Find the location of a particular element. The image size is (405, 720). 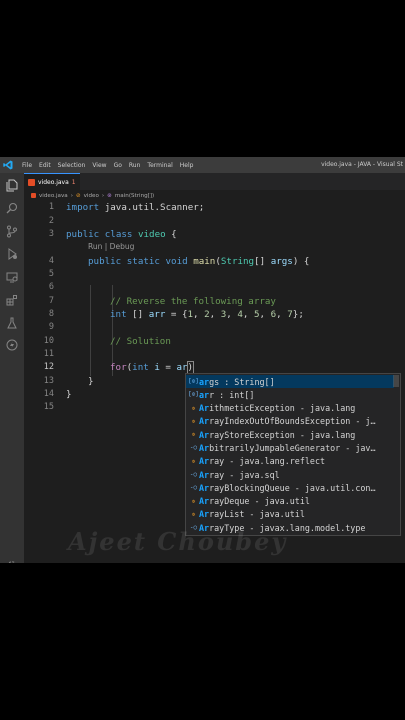

code-line-4: public static void main(String[] args) { is located at coordinates (198, 261).